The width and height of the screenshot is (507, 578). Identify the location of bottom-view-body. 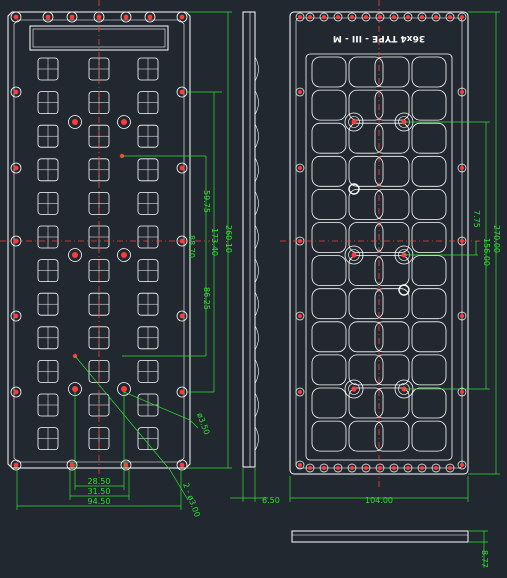
(380, 536).